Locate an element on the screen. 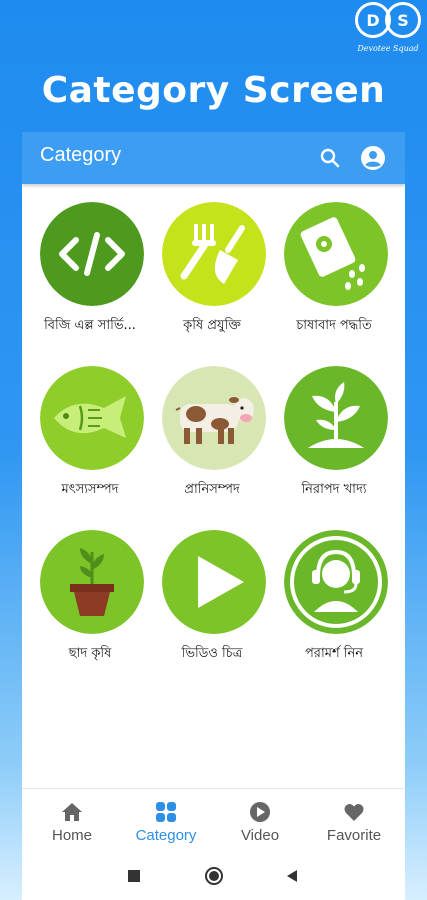 The height and width of the screenshot is (900, 427). category-tile-agri-technology: কৃষি প্রযুক্তি is located at coordinates (212, 277).